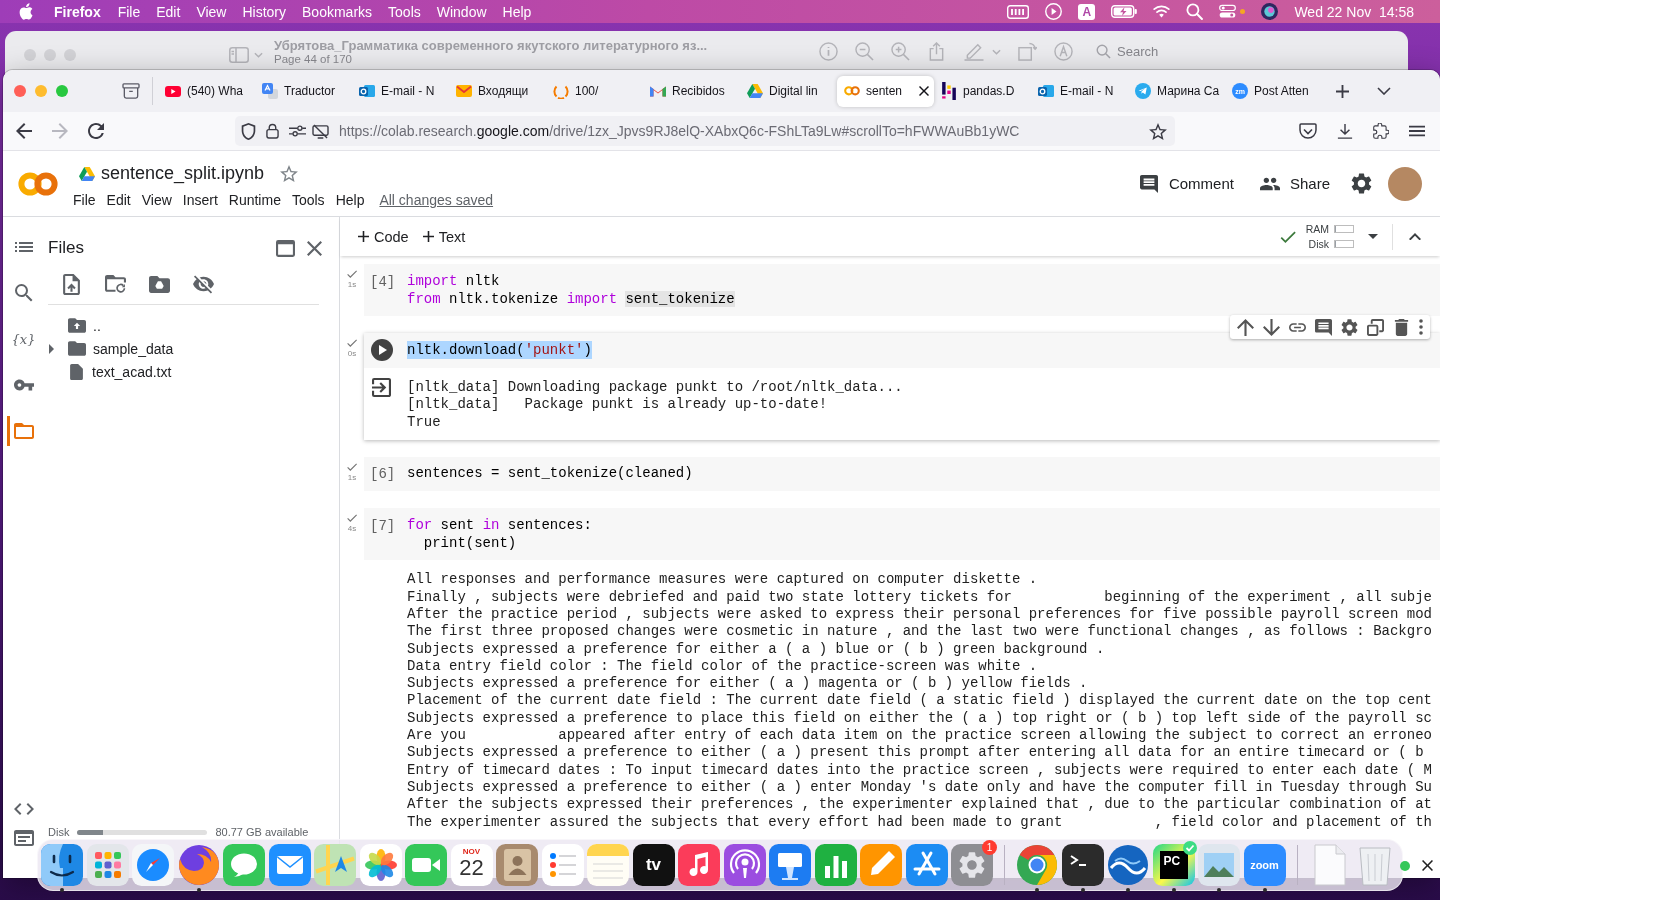 This screenshot has width=1664, height=900. I want to click on menu-item: Bookmarks, so click(337, 11).